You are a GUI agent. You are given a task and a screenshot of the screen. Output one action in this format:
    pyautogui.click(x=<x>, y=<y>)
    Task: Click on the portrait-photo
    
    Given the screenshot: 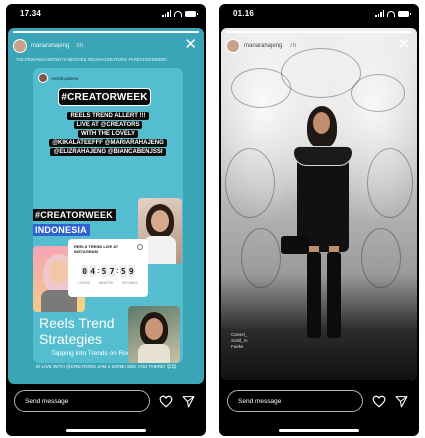 What is the action you would take?
    pyautogui.click(x=154, y=334)
    